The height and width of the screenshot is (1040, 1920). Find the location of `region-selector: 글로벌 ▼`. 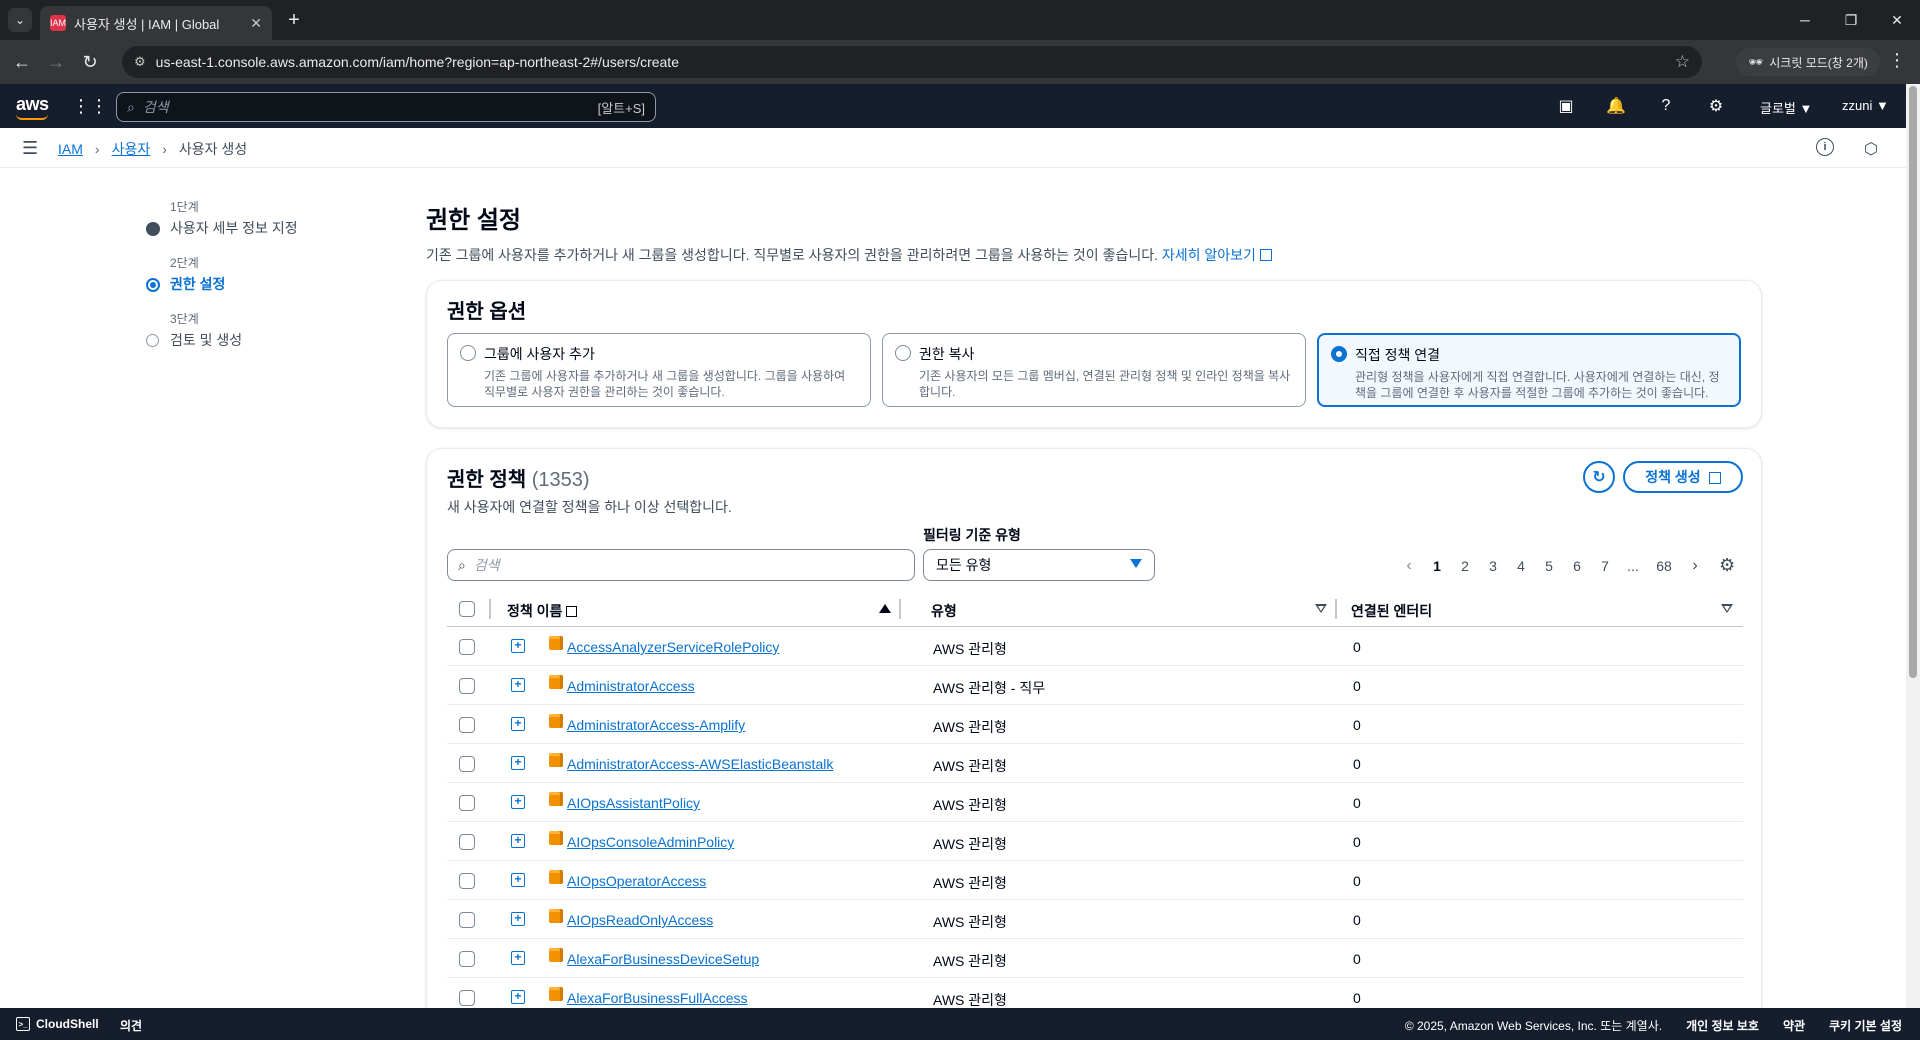

region-selector: 글로벌 ▼ is located at coordinates (1786, 107).